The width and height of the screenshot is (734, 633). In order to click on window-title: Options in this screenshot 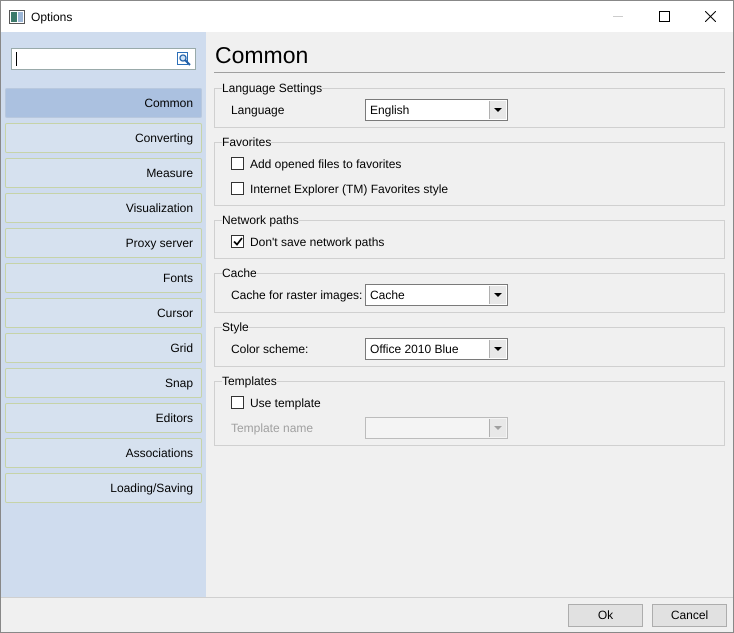, I will do `click(51, 17)`.